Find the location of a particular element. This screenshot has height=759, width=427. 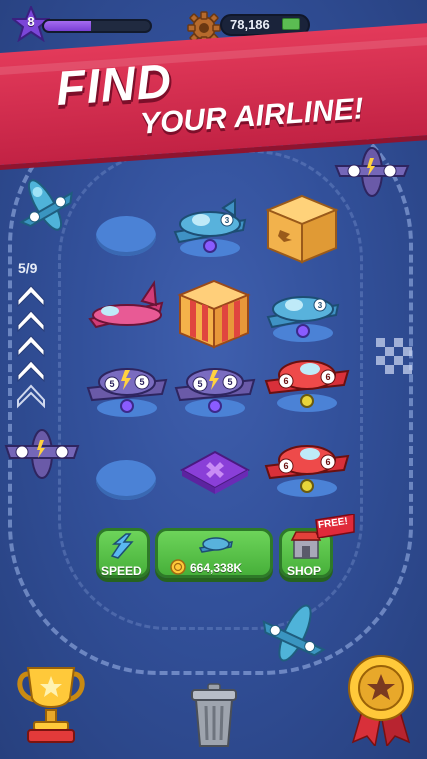

shop-label: SHOP is located at coordinates (304, 571).